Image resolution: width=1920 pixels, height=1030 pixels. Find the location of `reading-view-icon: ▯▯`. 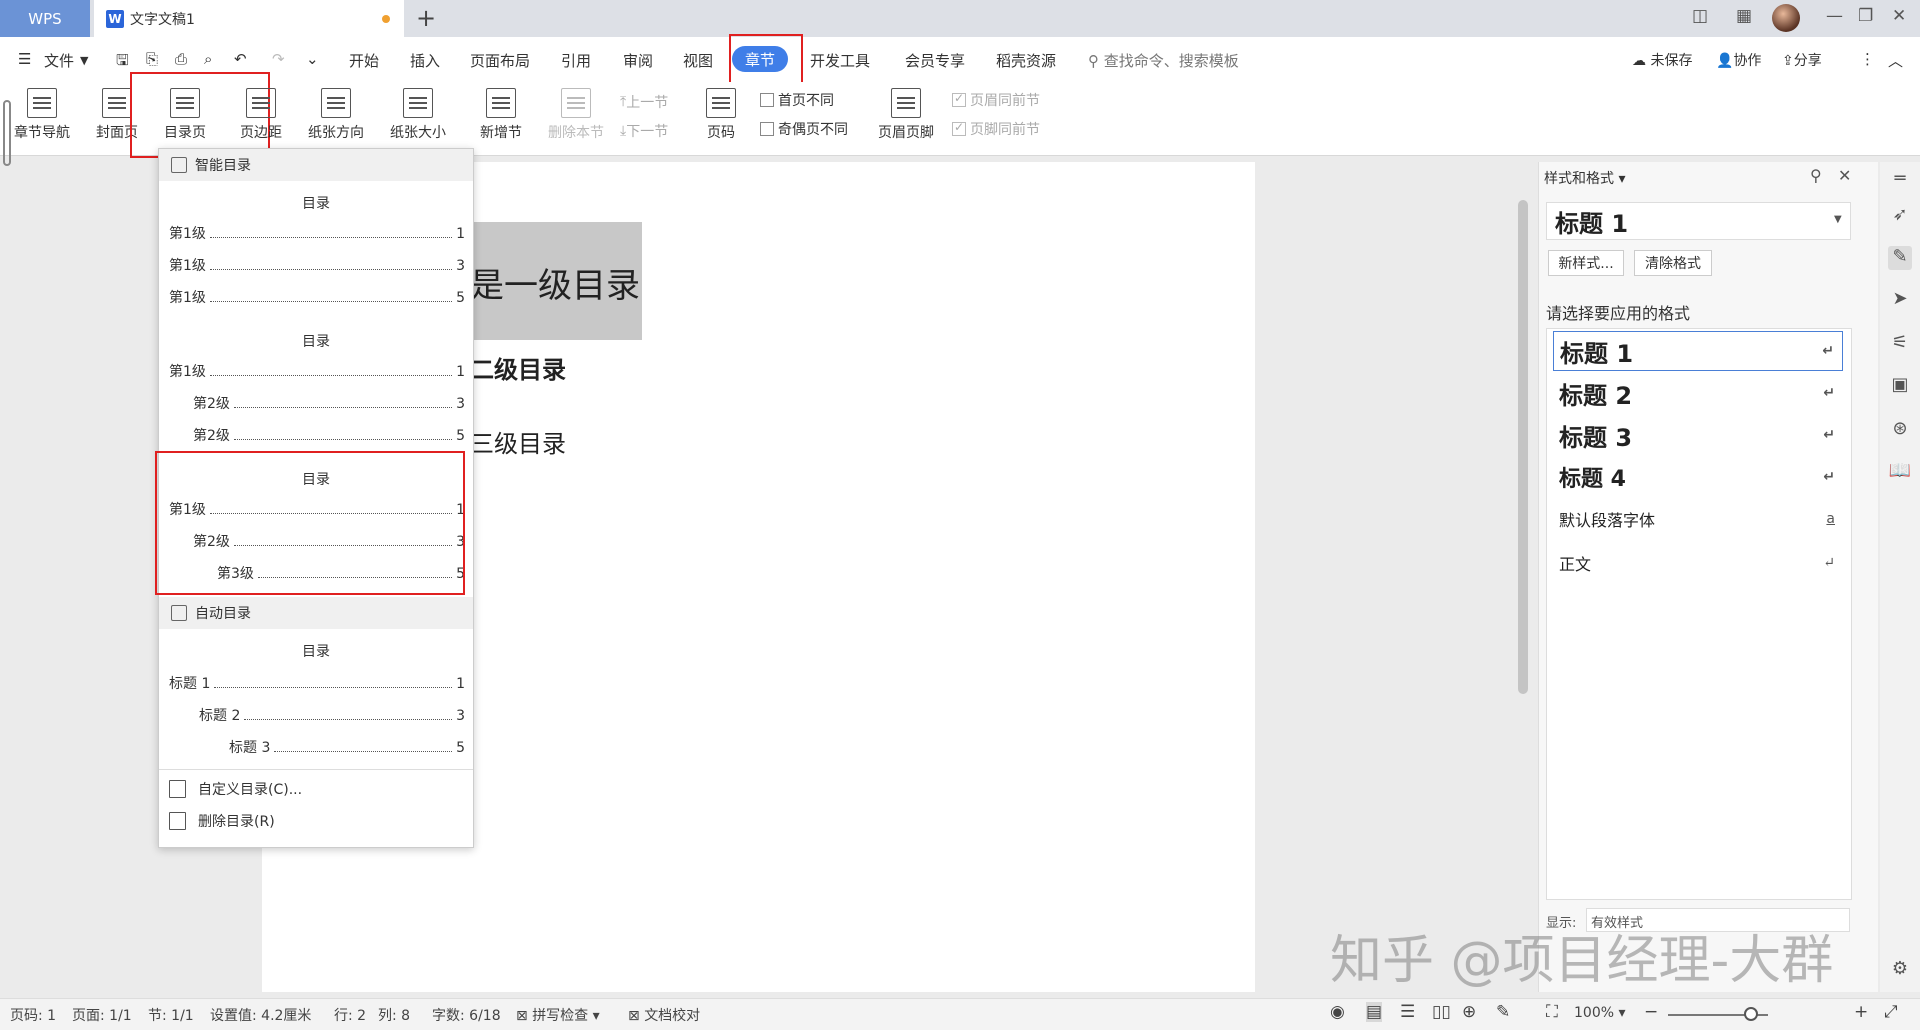

reading-view-icon: ▯▯ is located at coordinates (1441, 1012).